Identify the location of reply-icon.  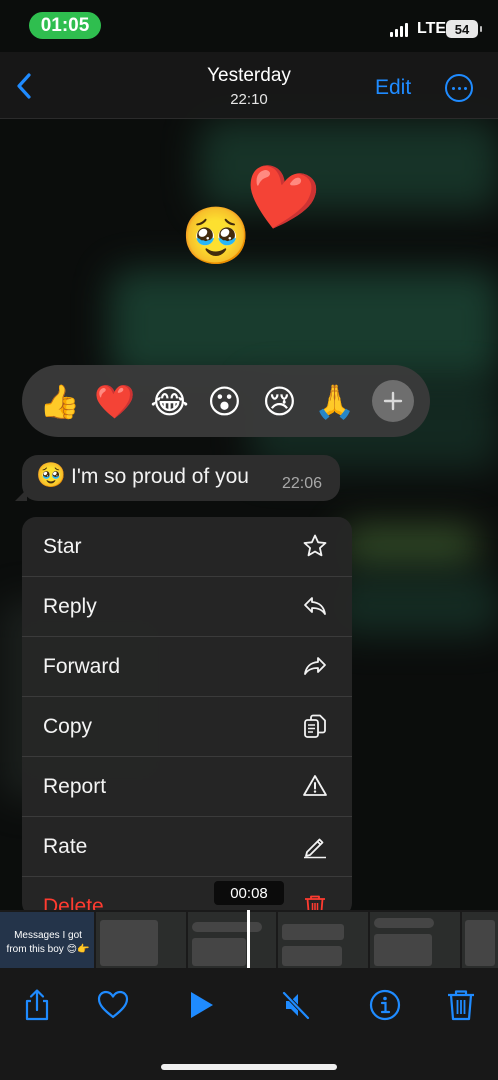
(315, 606).